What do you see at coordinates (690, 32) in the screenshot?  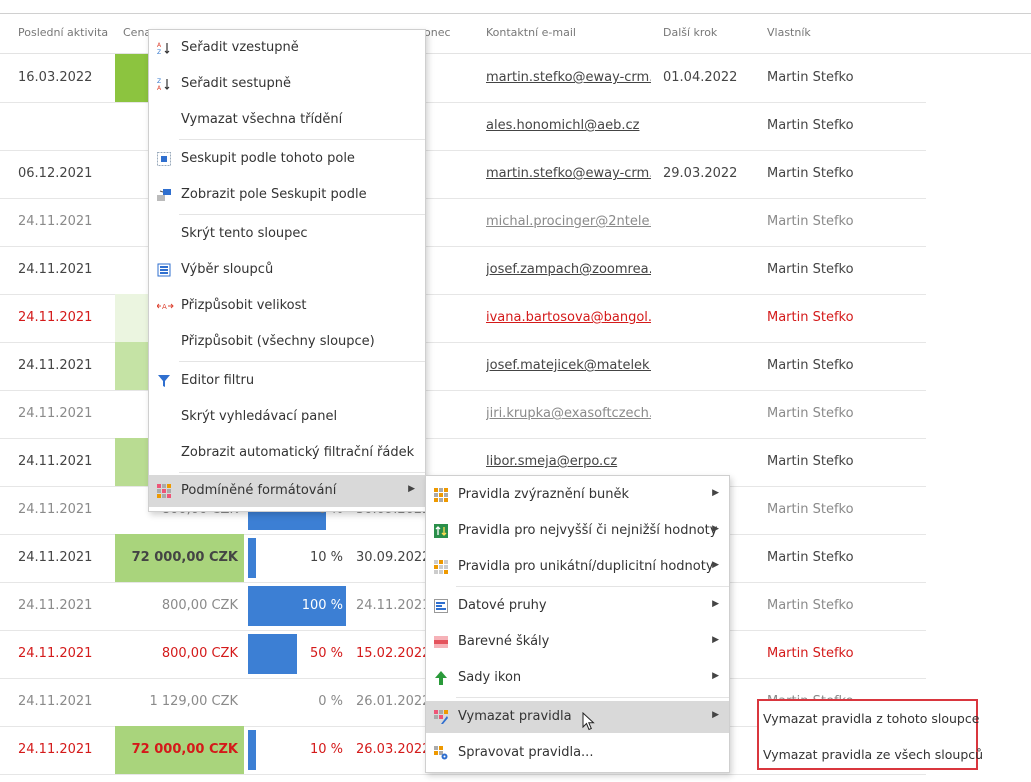 I see `col-header-next-step: Další krok` at bounding box center [690, 32].